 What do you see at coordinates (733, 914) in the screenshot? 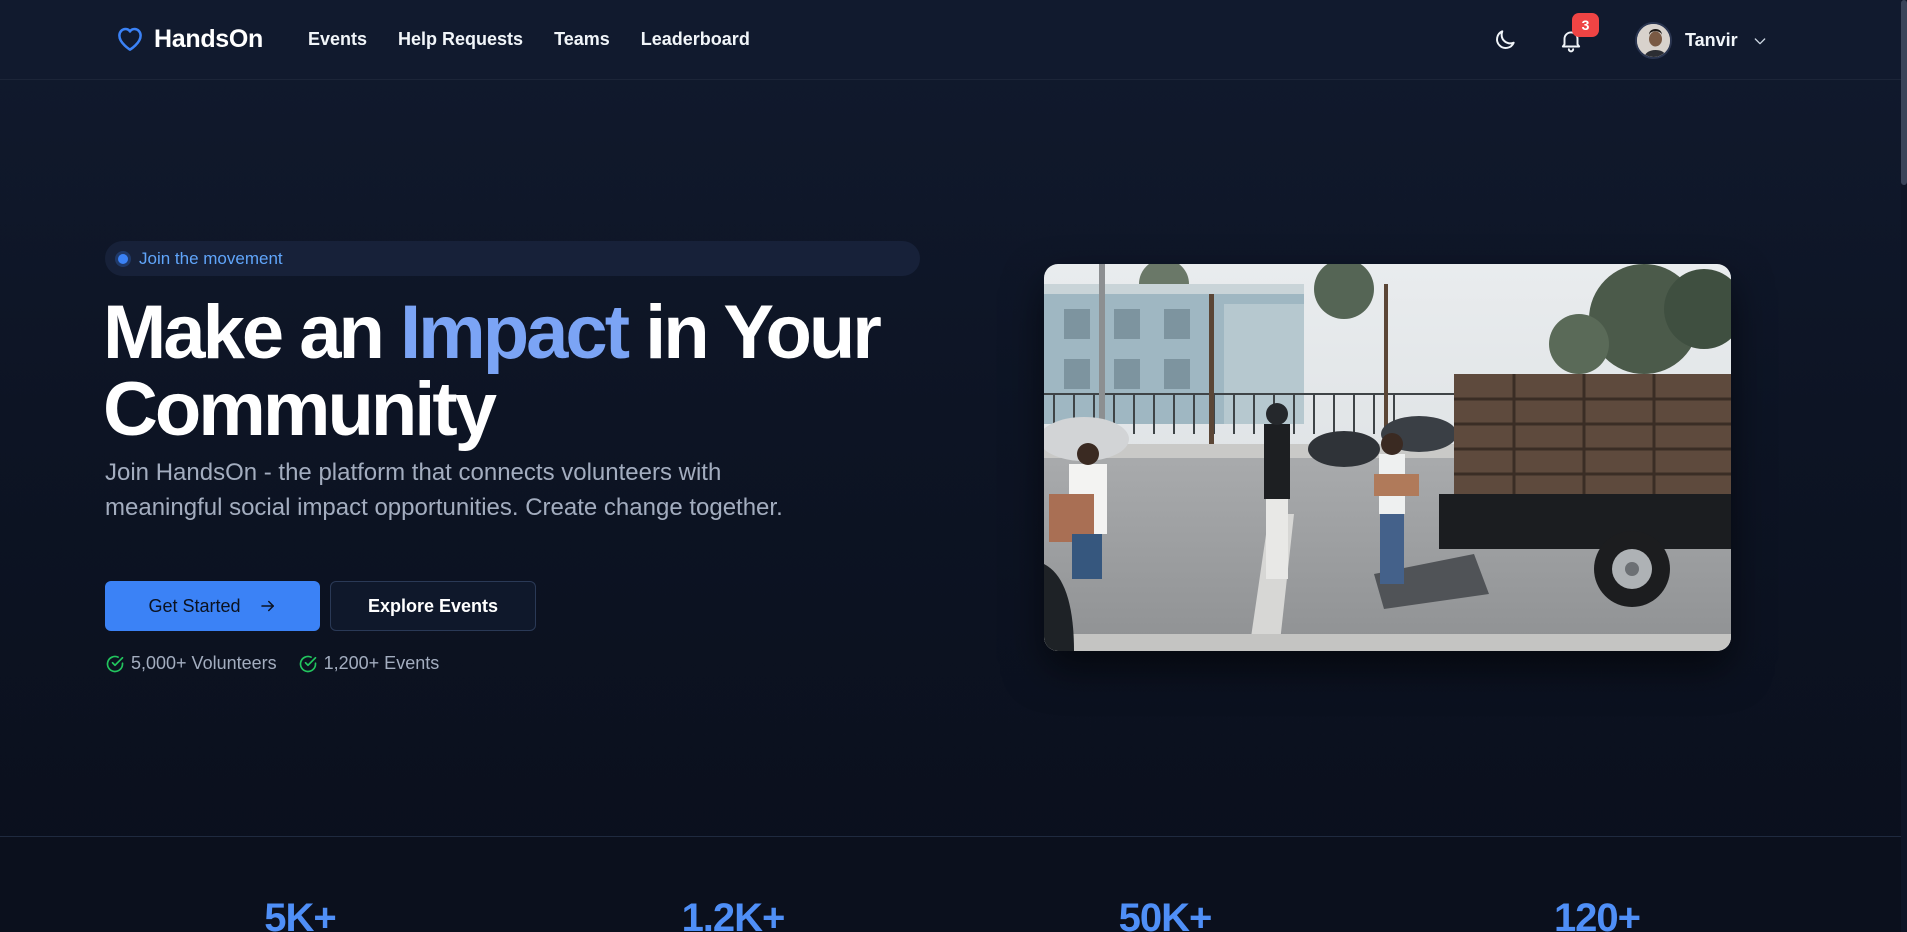
I see `stat-events: 1.2K+` at bounding box center [733, 914].